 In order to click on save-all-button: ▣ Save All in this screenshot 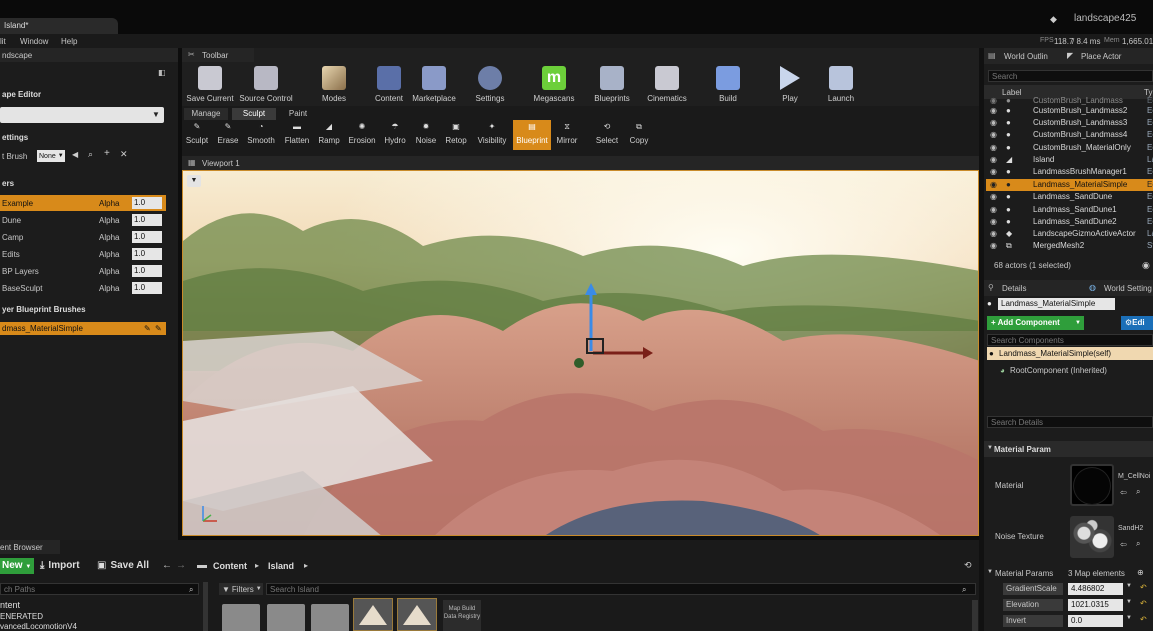, I will do `click(123, 565)`.